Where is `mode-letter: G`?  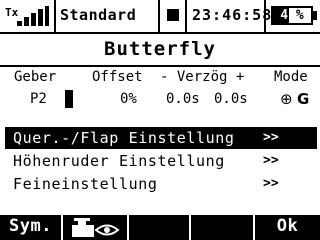
mode-letter: G is located at coordinates (303, 99).